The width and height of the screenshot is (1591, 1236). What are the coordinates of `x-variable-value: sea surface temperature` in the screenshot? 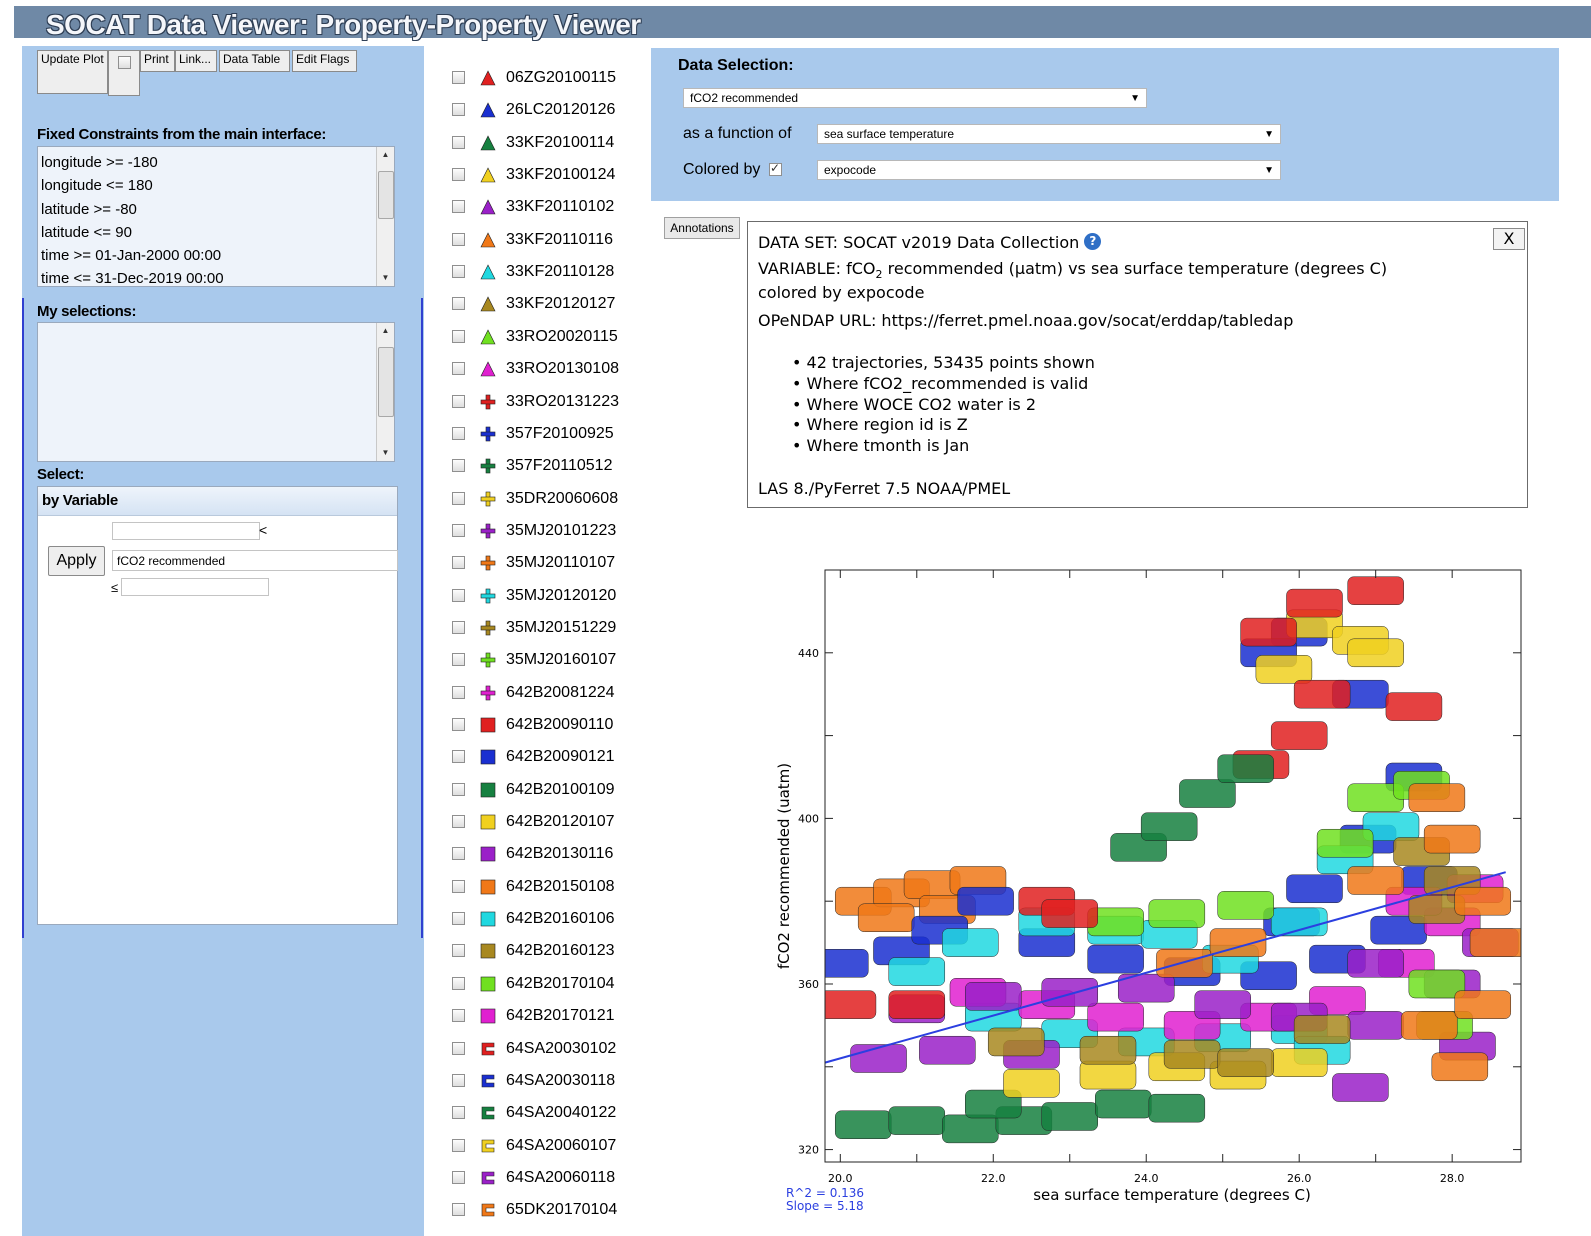 It's located at (889, 134).